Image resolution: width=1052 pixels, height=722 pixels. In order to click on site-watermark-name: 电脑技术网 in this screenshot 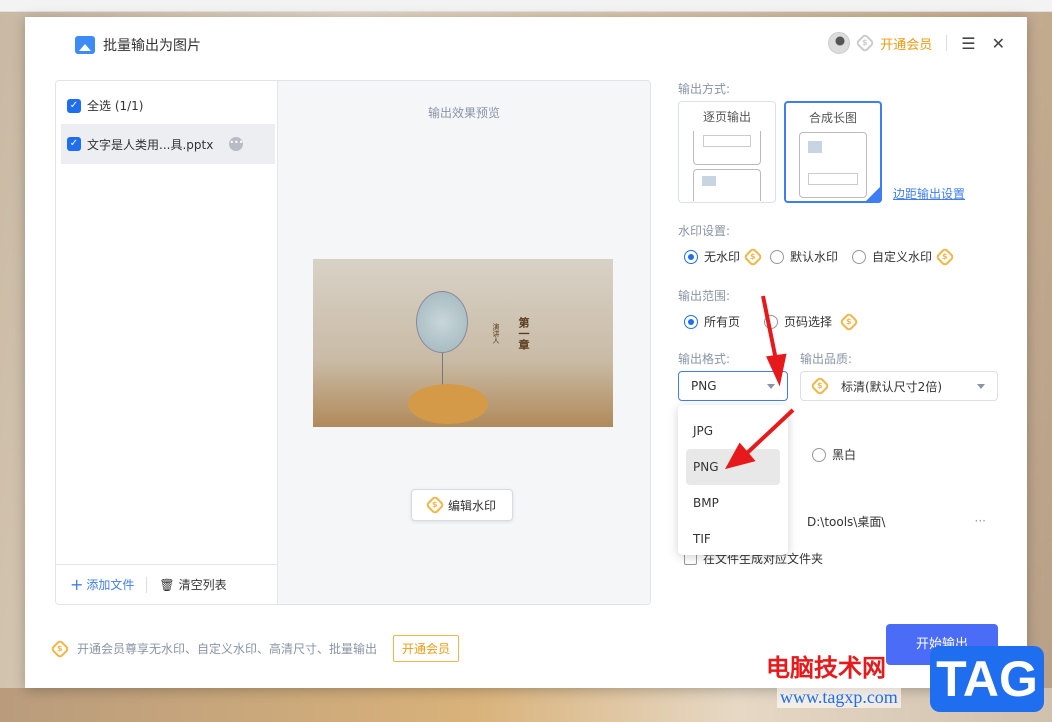, I will do `click(826, 668)`.